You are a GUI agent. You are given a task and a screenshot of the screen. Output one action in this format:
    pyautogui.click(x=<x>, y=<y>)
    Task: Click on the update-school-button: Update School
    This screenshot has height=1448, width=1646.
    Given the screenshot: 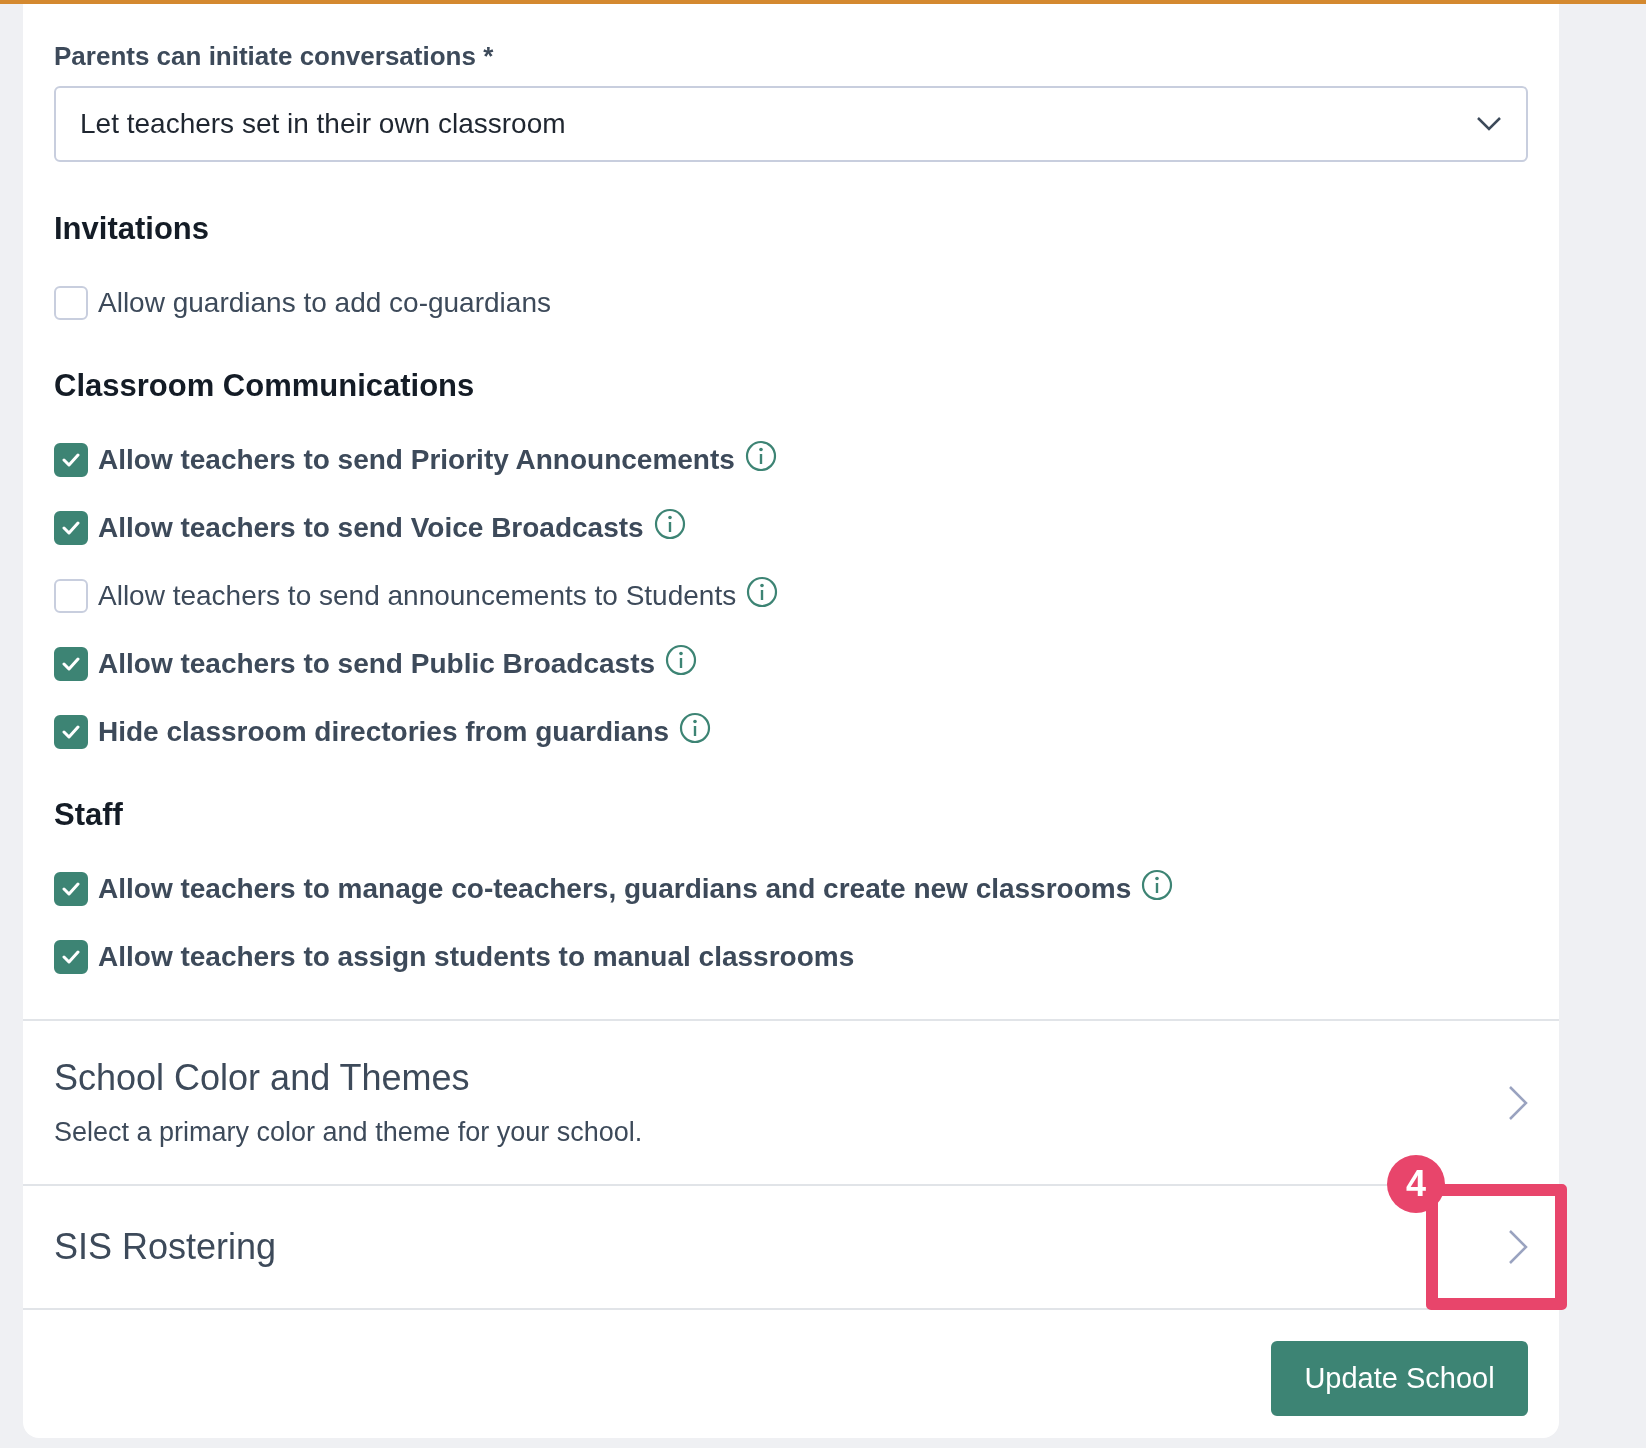 What is the action you would take?
    pyautogui.click(x=1399, y=1378)
    